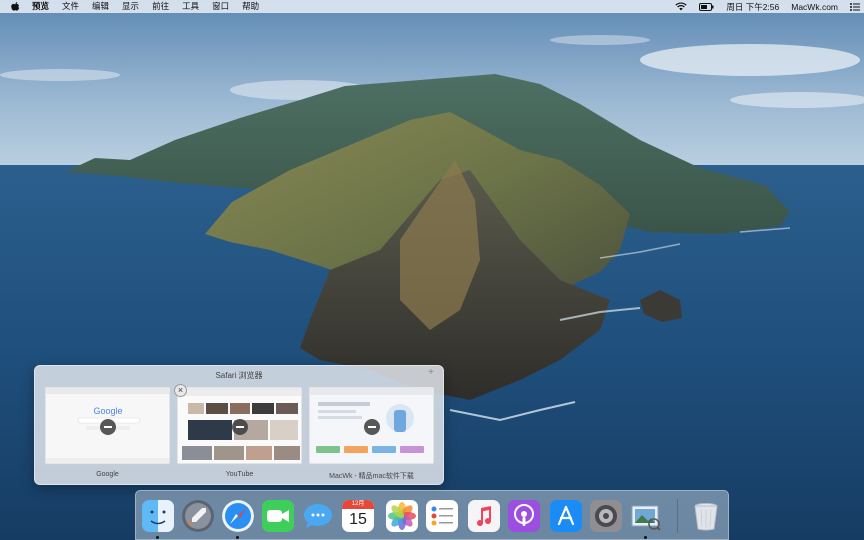 The height and width of the screenshot is (540, 864). What do you see at coordinates (190, 6) in the screenshot?
I see `menu-tools: 工具` at bounding box center [190, 6].